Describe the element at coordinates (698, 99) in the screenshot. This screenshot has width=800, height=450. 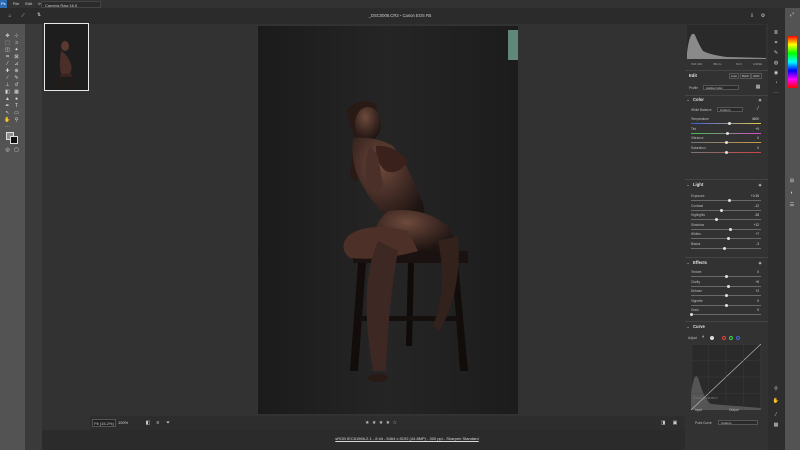
I see `color-section-title: Color` at that location.